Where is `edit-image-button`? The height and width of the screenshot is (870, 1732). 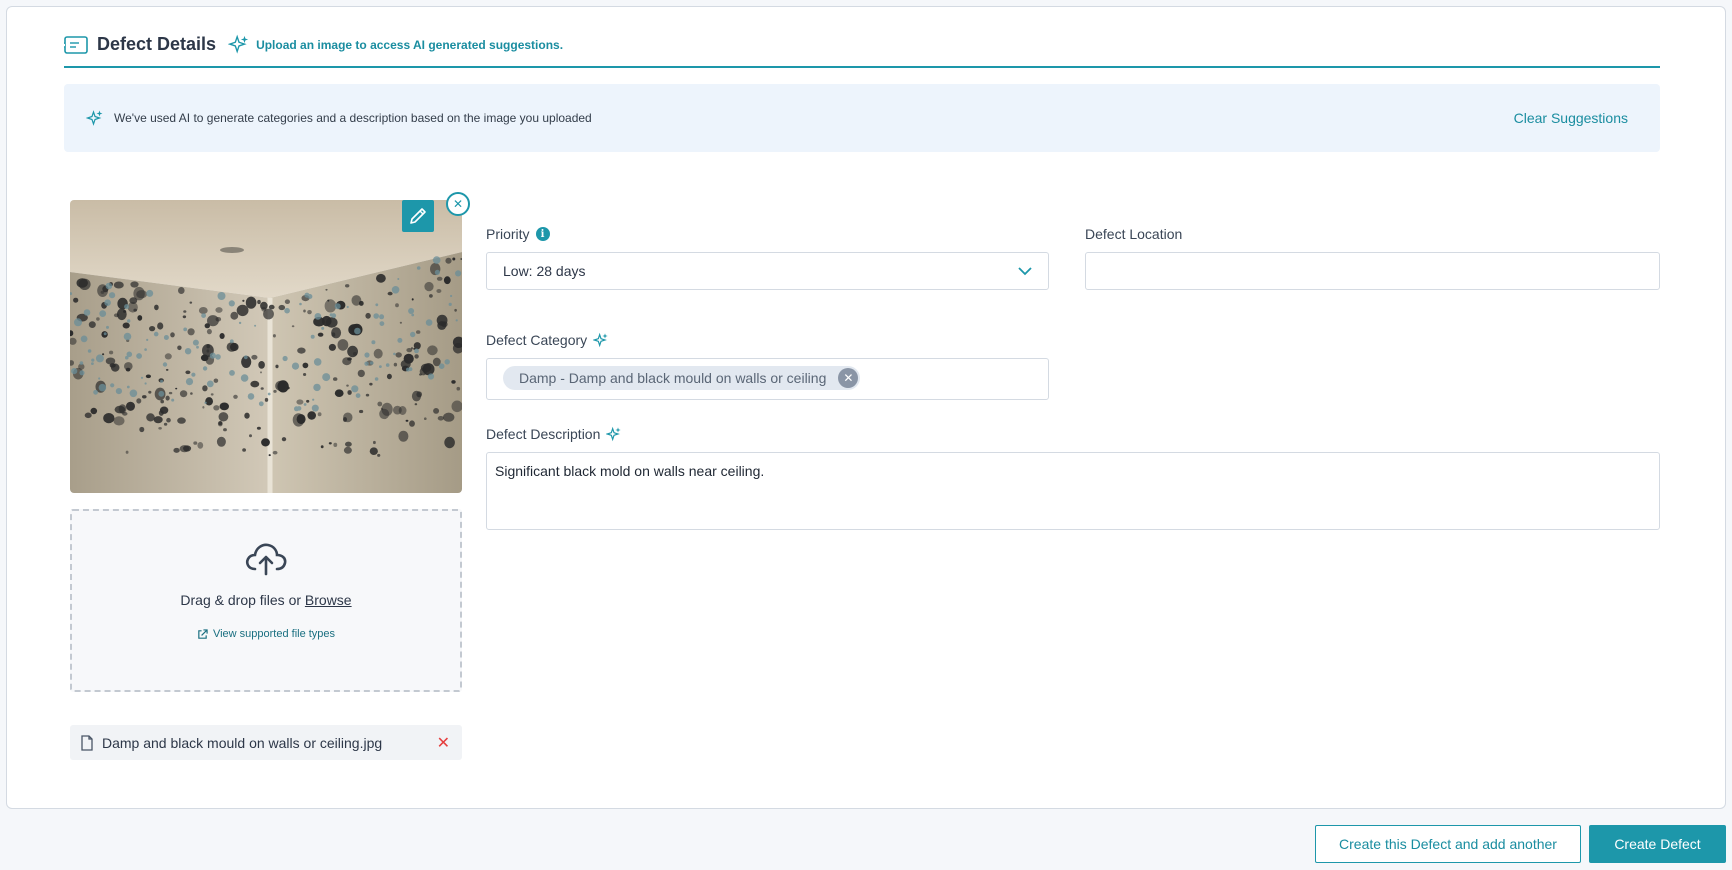 edit-image-button is located at coordinates (418, 216).